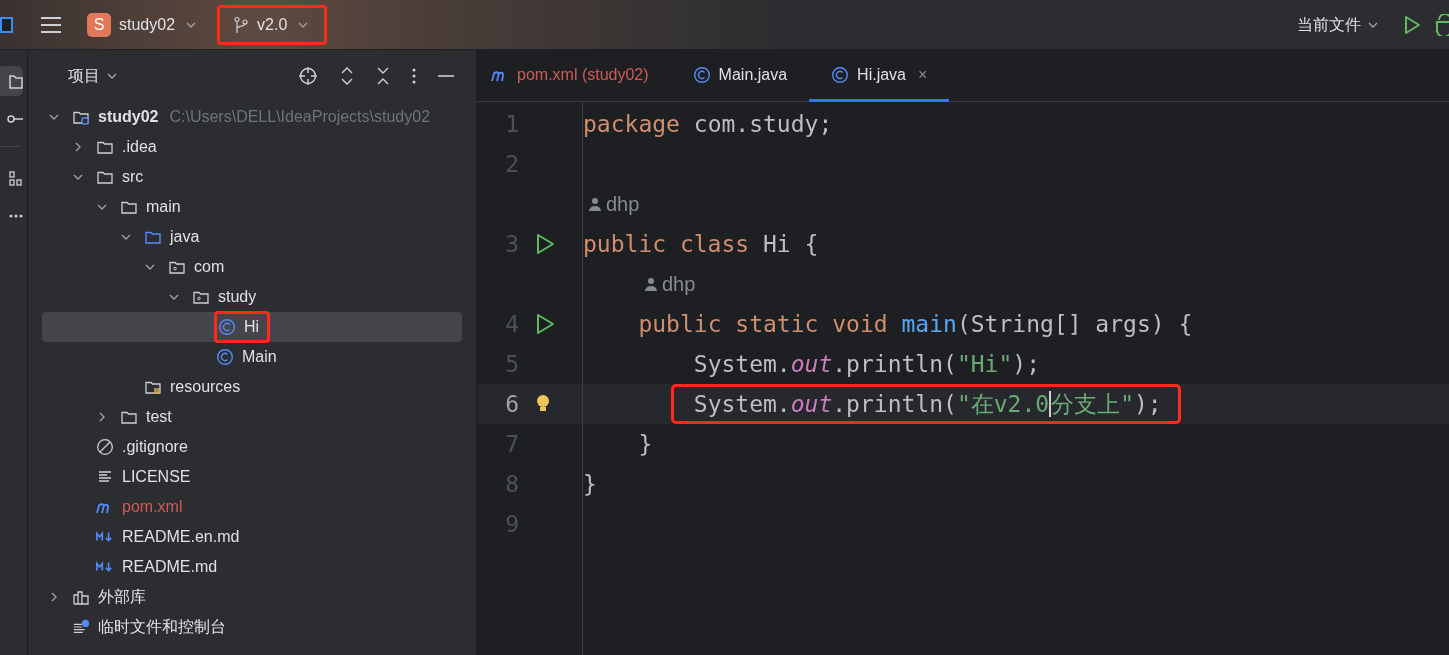 The height and width of the screenshot is (655, 1449). I want to click on file-name: 外部库, so click(122, 597).